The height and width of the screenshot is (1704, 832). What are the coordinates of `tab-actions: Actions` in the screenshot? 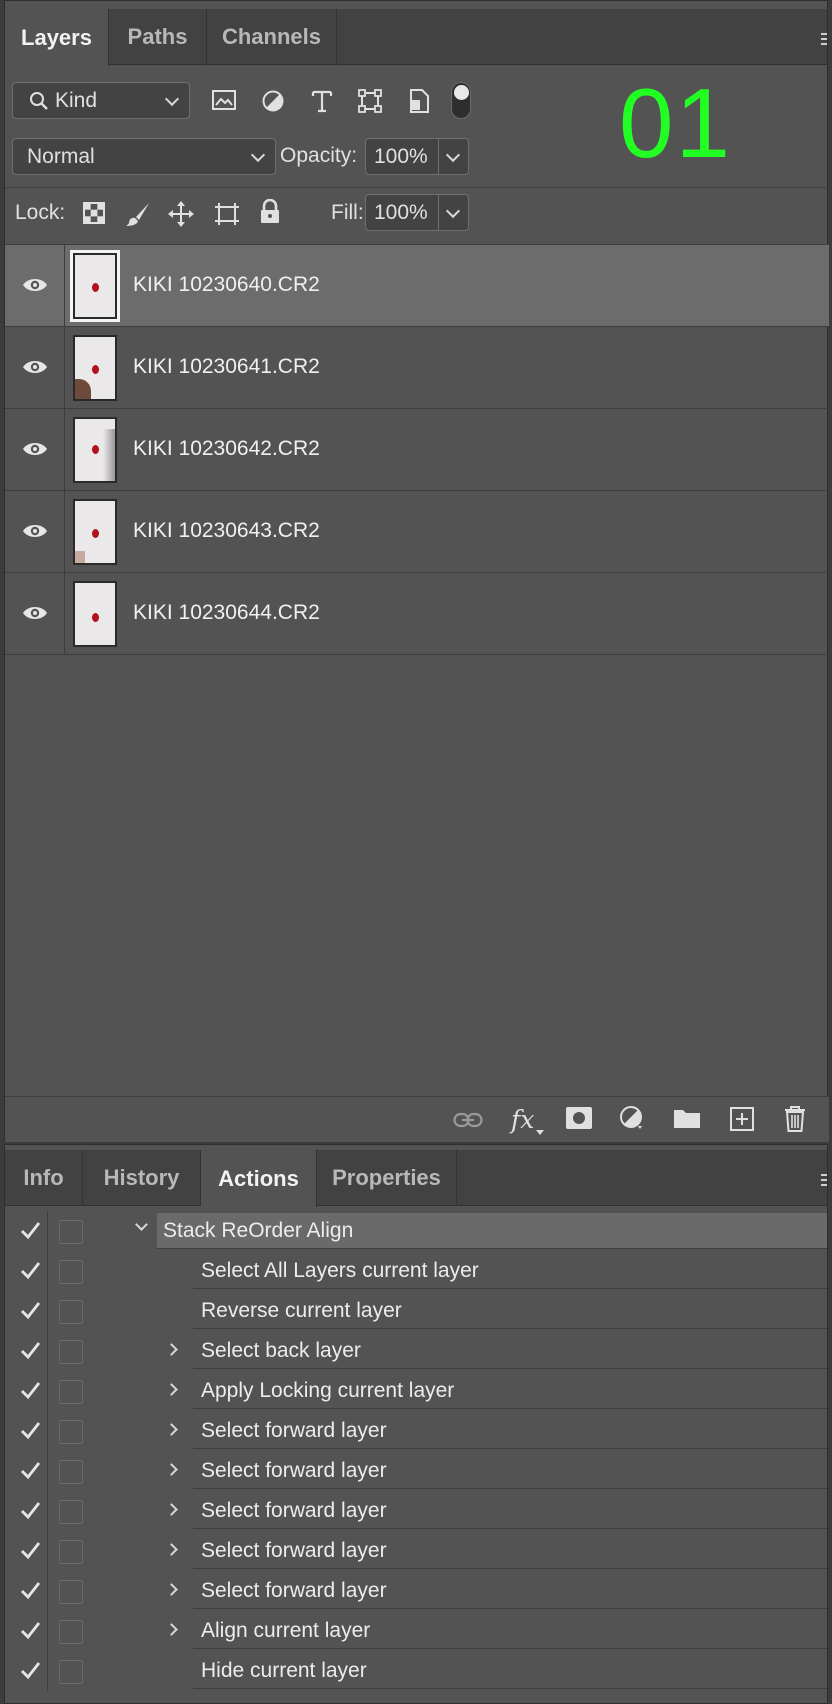 It's located at (259, 1178).